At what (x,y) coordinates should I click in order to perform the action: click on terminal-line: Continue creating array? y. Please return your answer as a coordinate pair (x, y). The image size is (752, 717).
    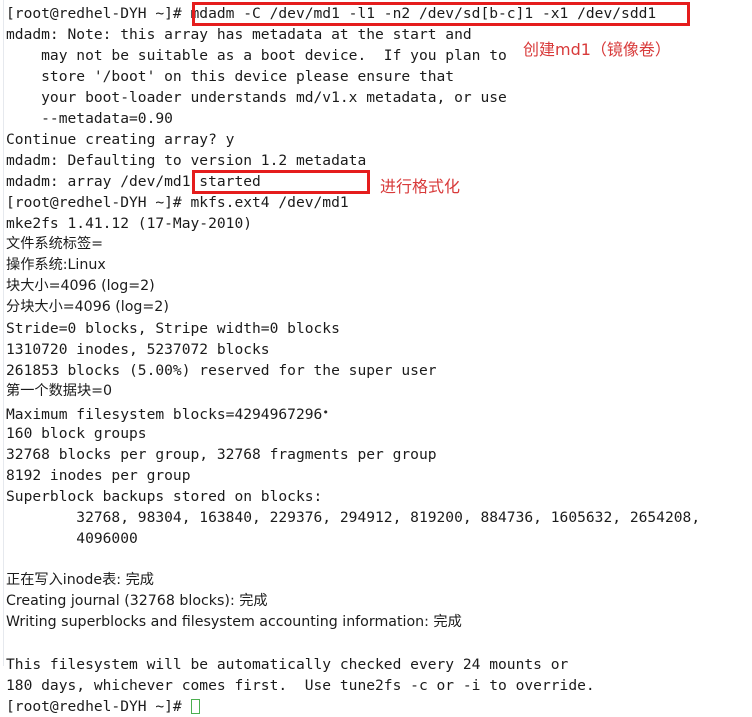
    Looking at the image, I should click on (379, 139).